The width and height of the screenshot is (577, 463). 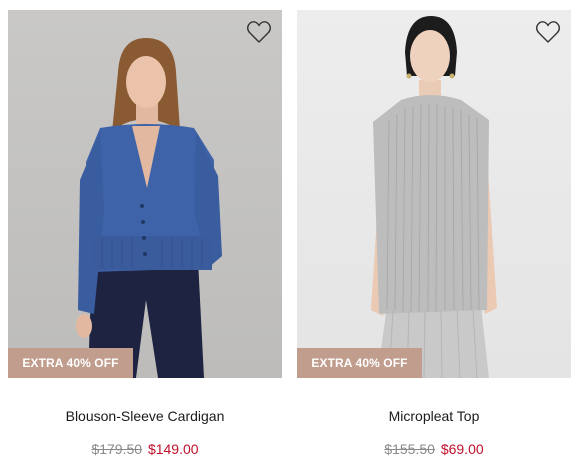 What do you see at coordinates (117, 449) in the screenshot?
I see `original-price: $179.50` at bounding box center [117, 449].